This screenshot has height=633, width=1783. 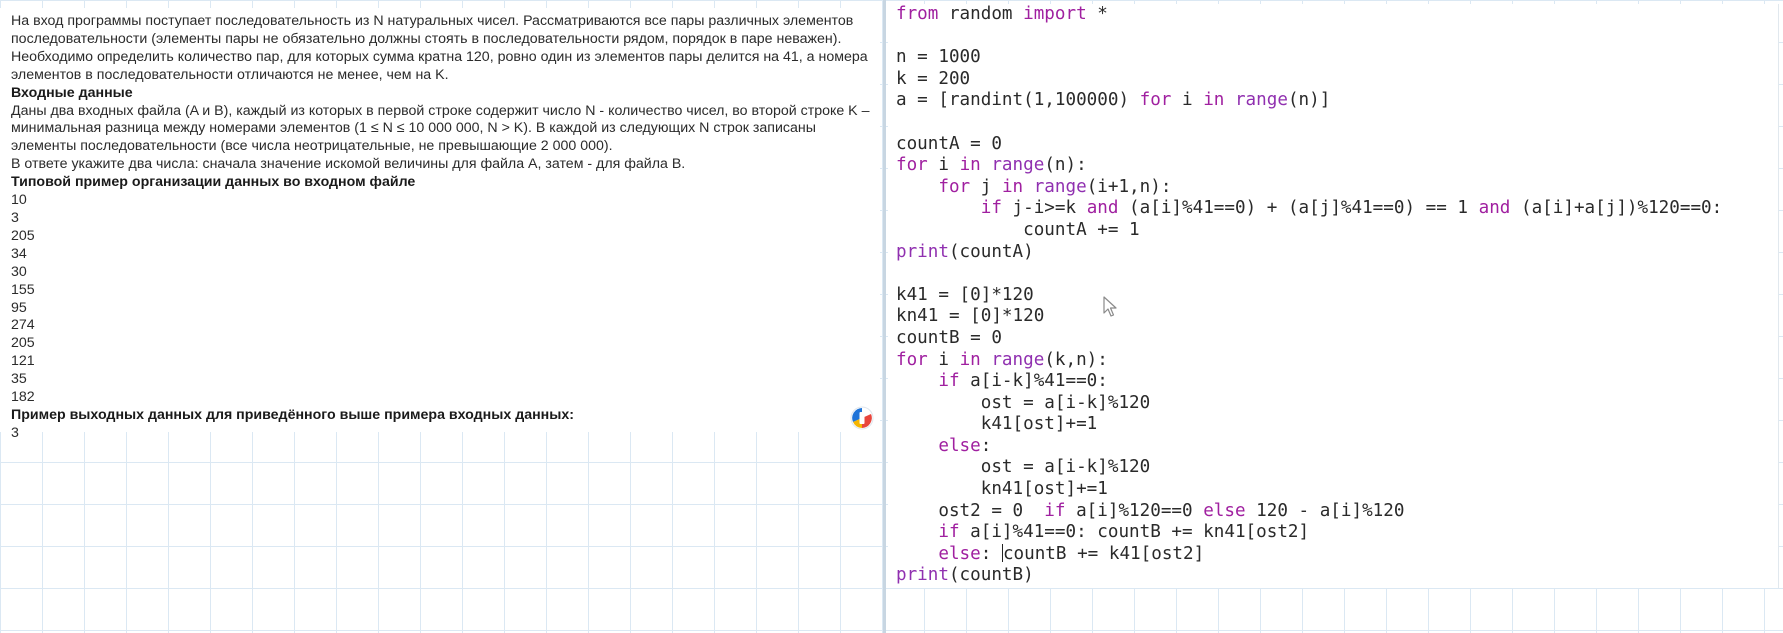 What do you see at coordinates (970, 510) in the screenshot?
I see `code-token: ost2 = 0` at bounding box center [970, 510].